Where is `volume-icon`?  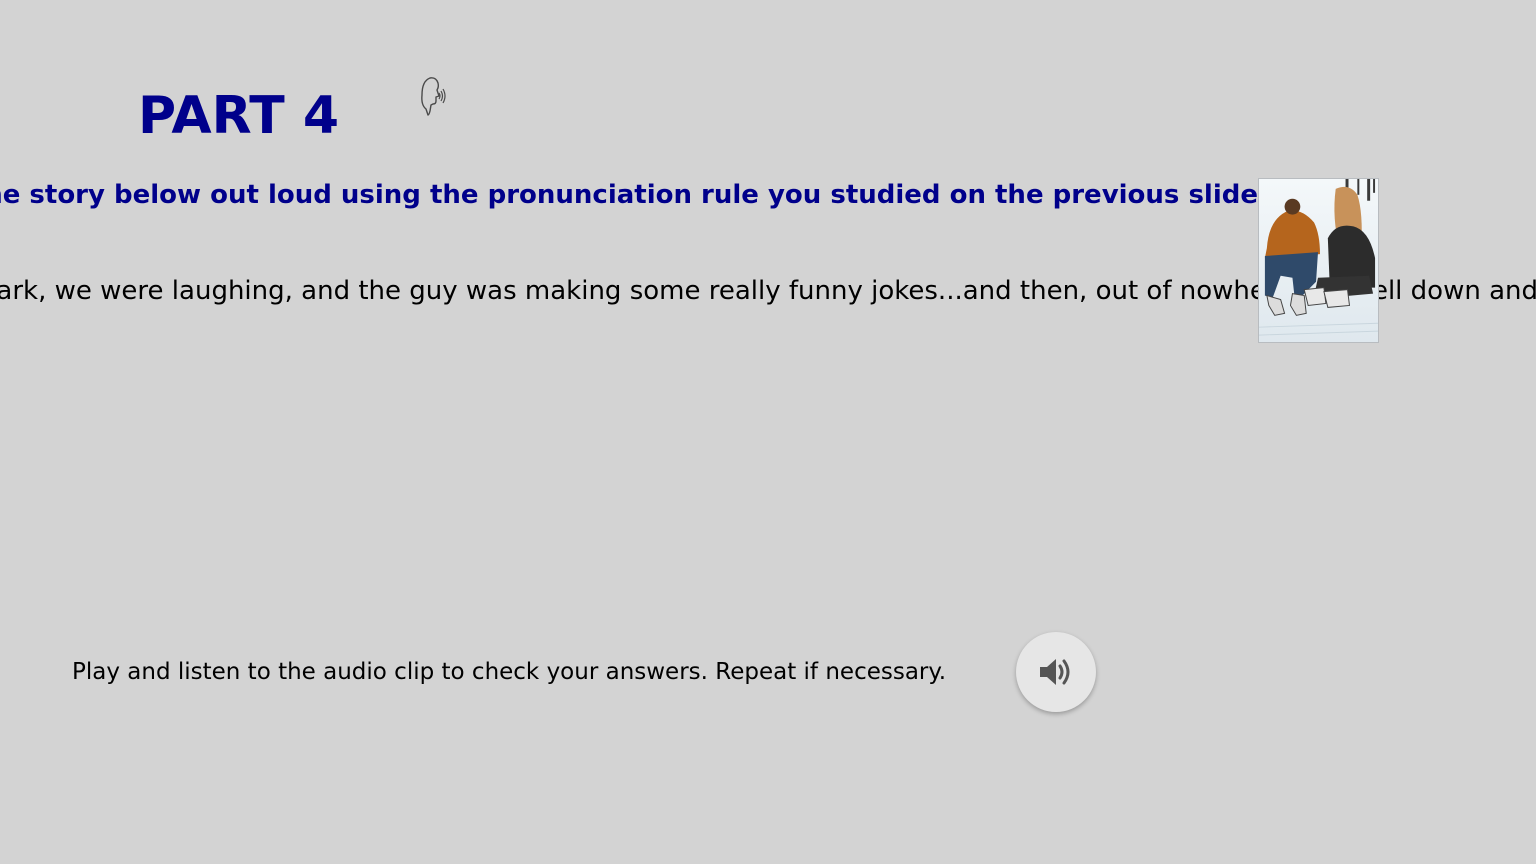 volume-icon is located at coordinates (1055, 672).